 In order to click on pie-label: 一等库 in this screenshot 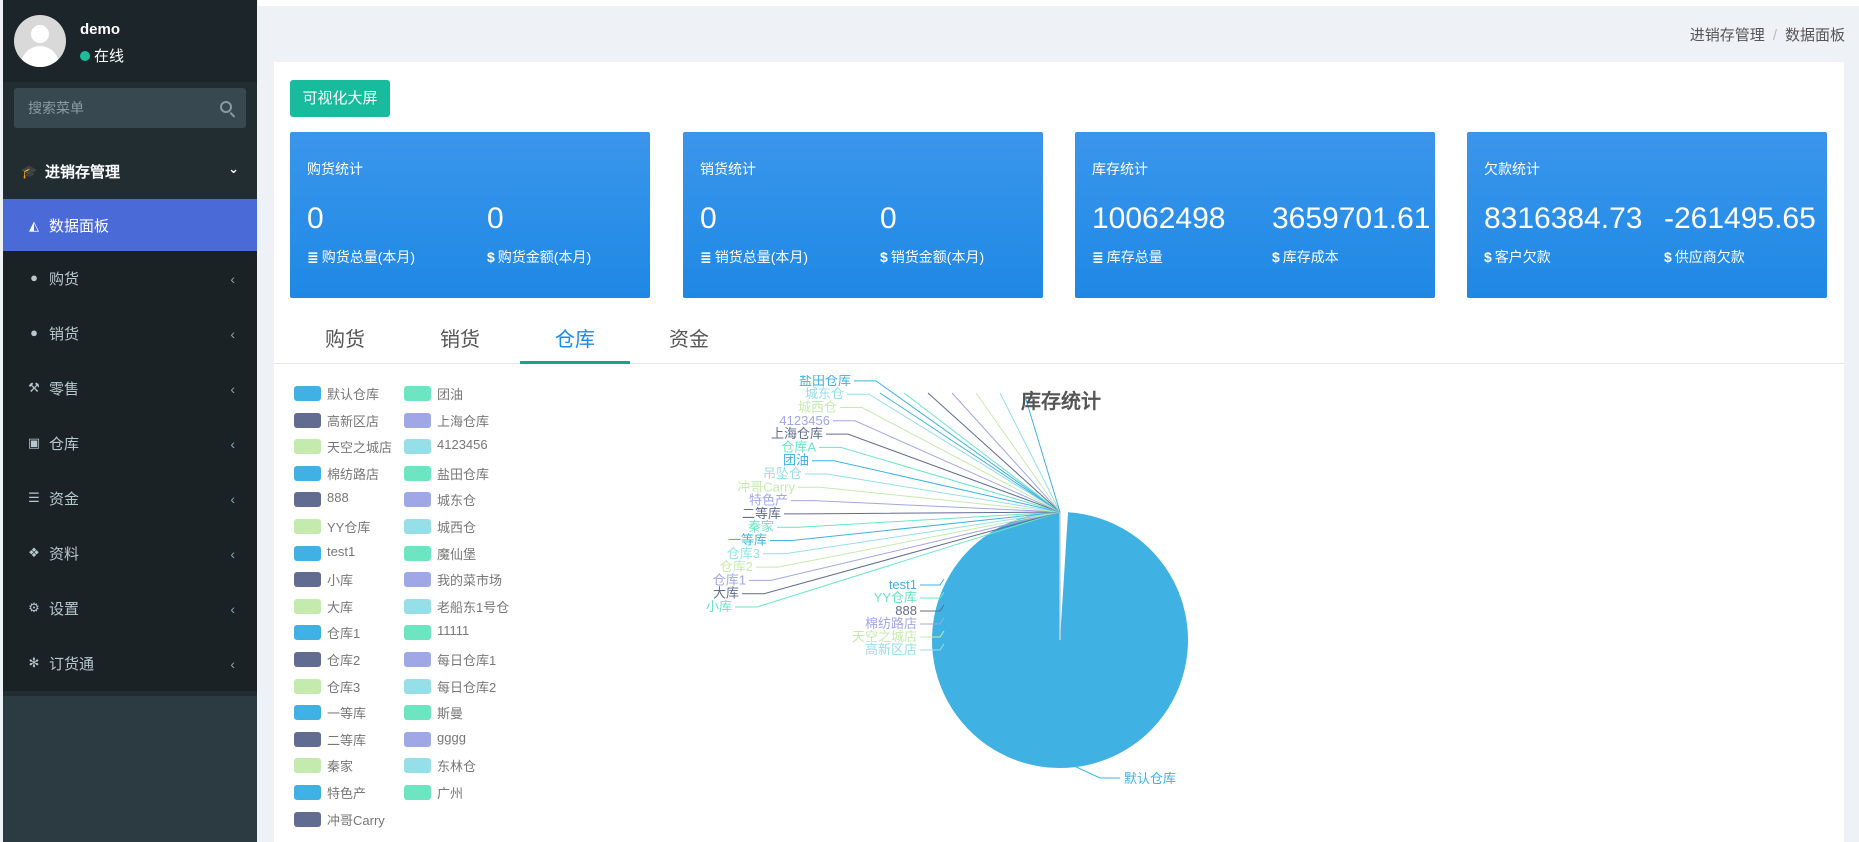, I will do `click(747, 540)`.